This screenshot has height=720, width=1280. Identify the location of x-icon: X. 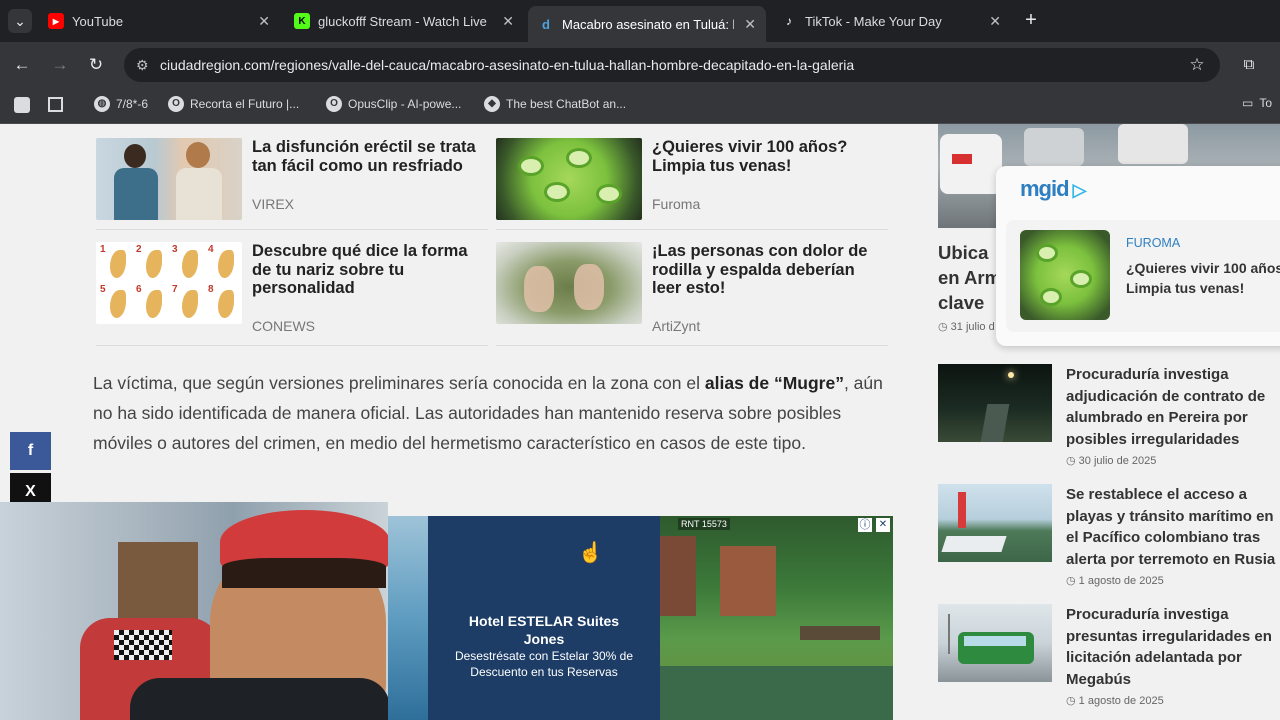
(30, 491).